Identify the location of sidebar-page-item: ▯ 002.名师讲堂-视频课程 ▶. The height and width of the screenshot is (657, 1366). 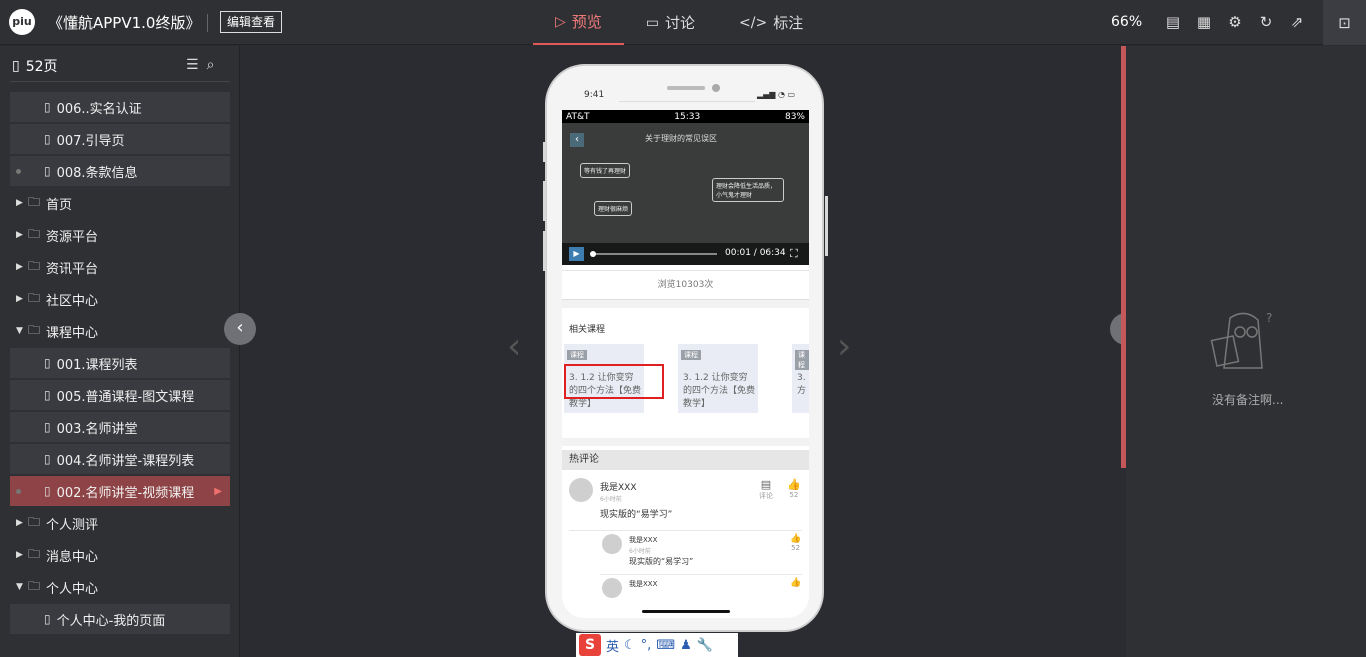
(120, 491).